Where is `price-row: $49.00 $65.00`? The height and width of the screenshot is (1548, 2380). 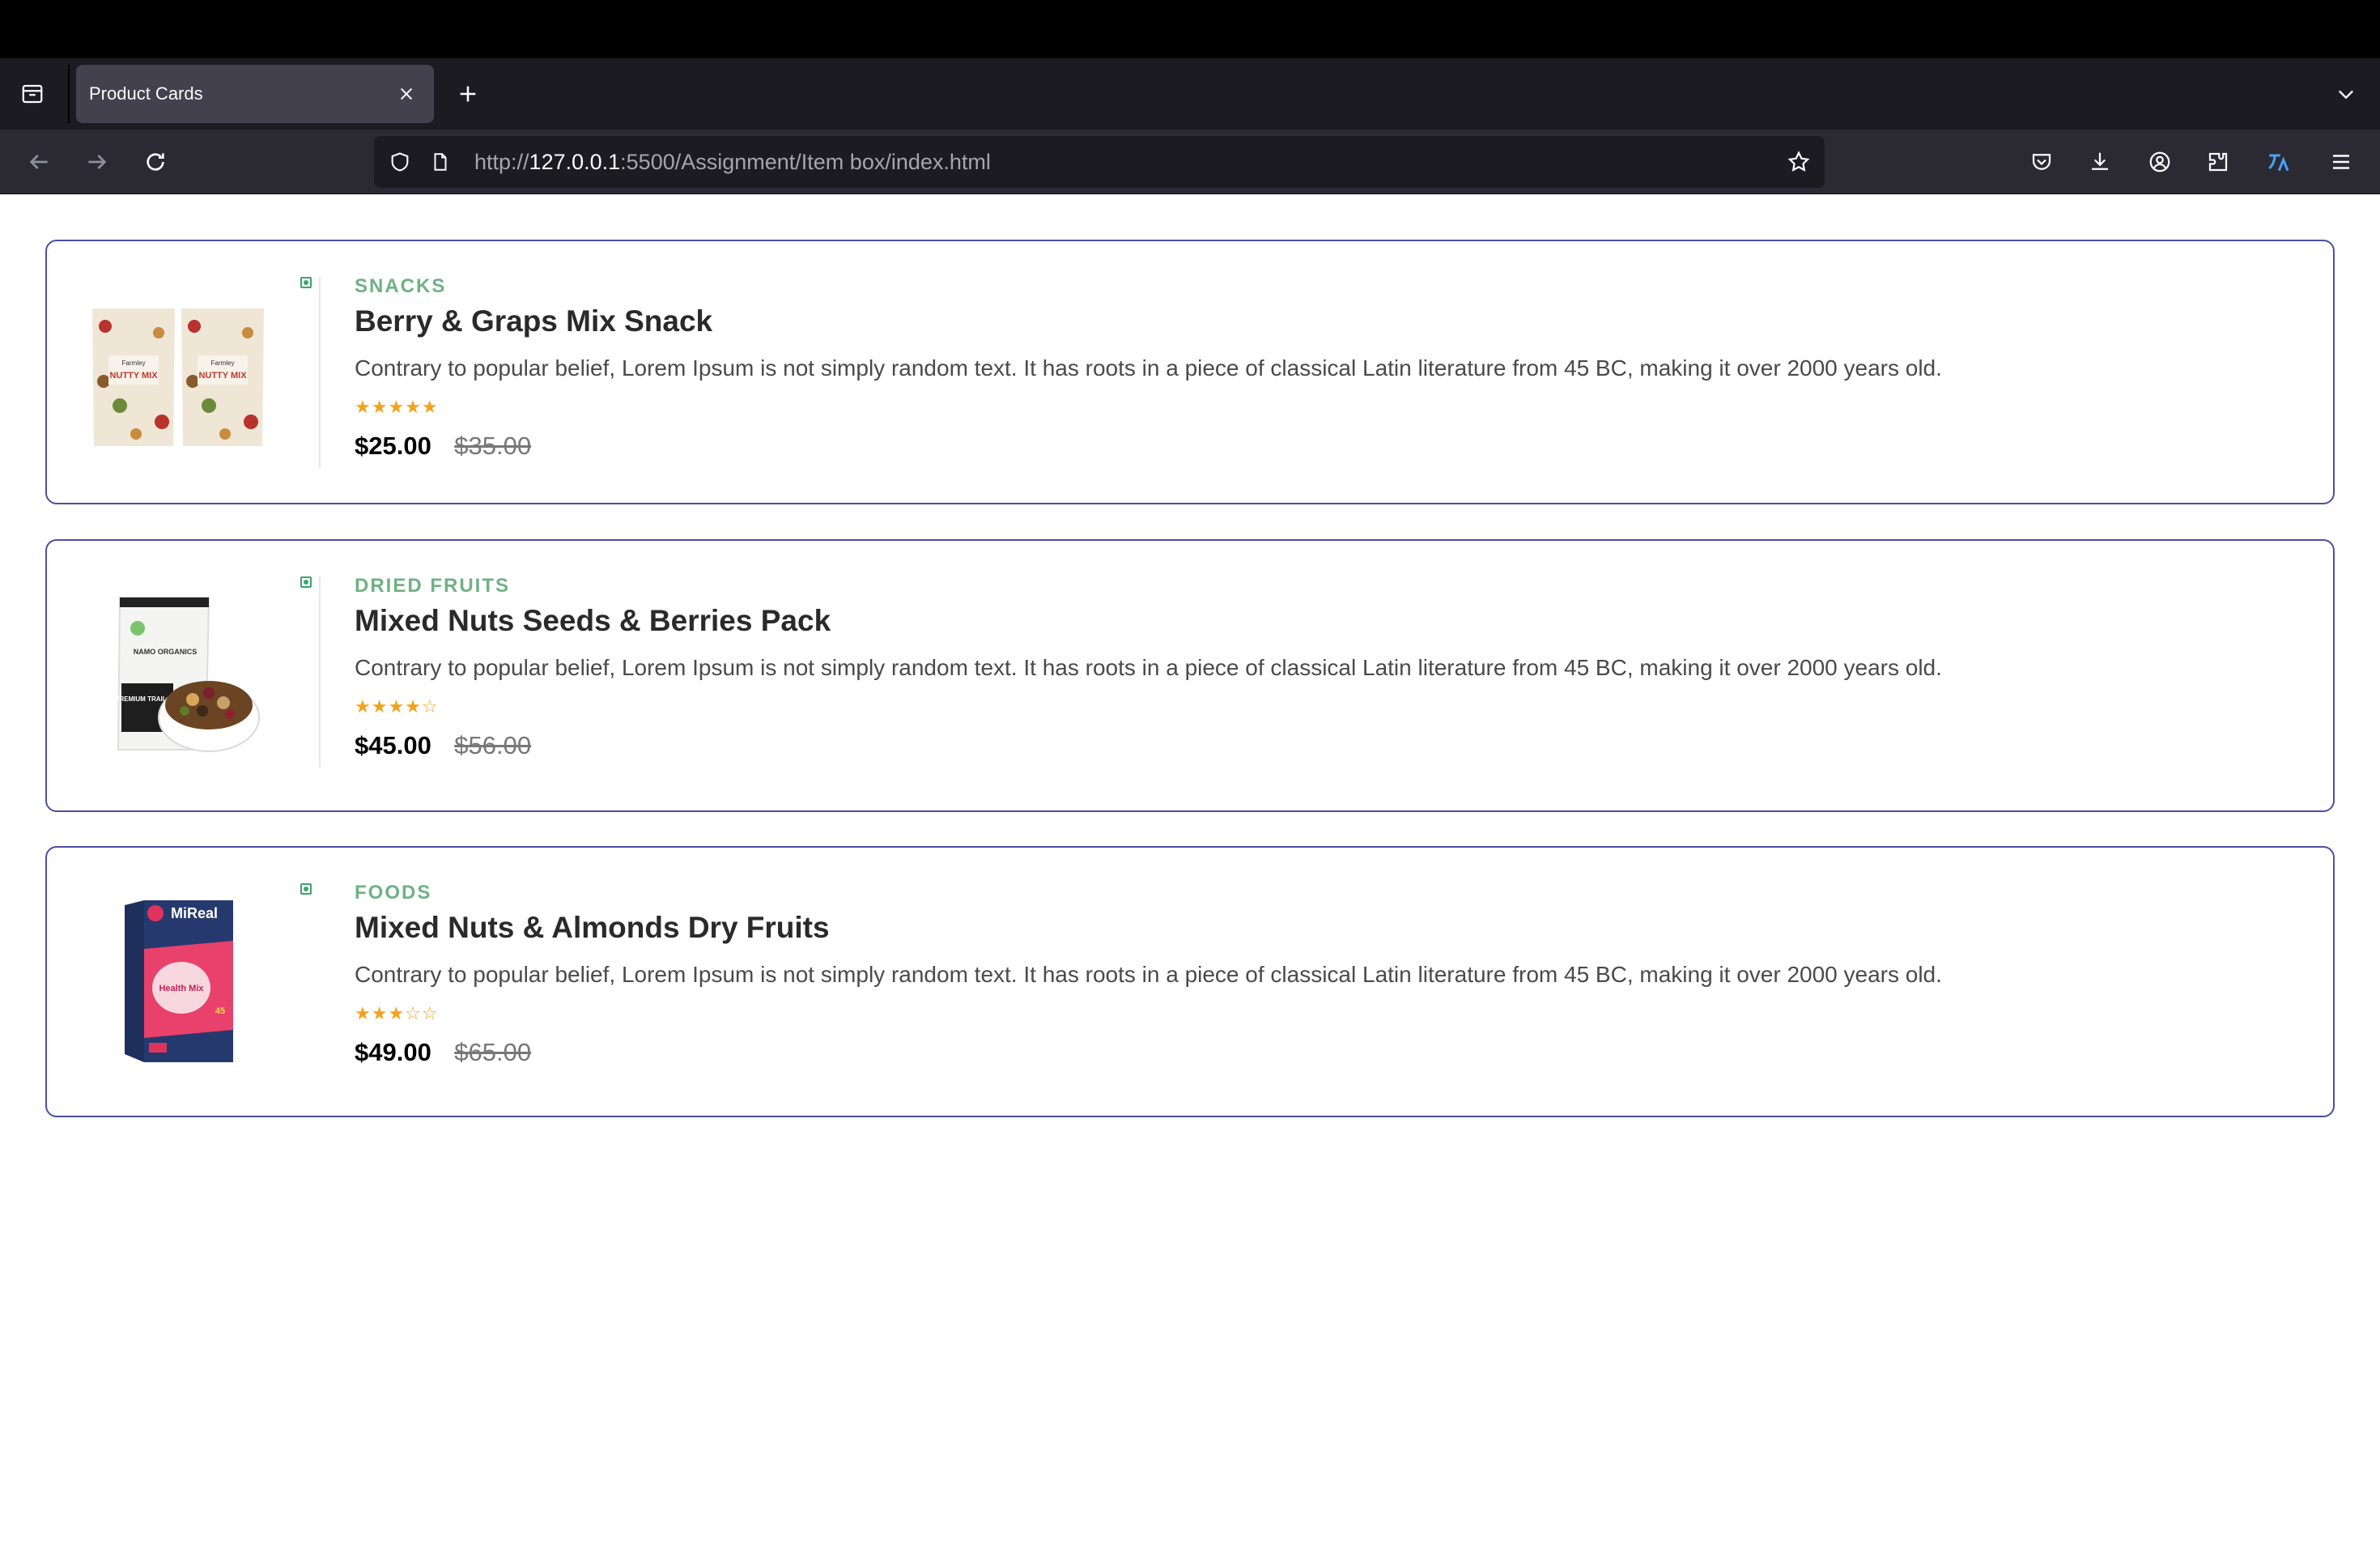
price-row: $49.00 $65.00 is located at coordinates (1319, 1055).